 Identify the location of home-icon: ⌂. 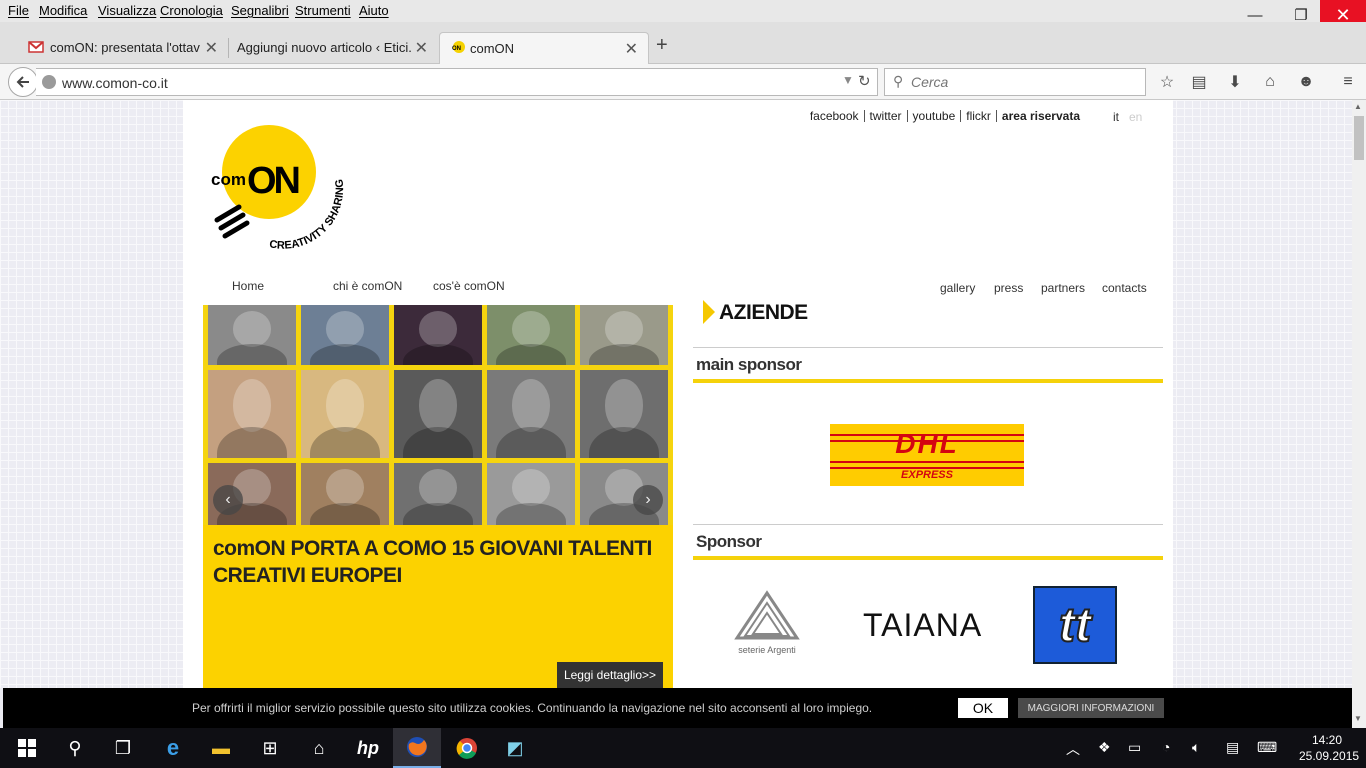
(1270, 82).